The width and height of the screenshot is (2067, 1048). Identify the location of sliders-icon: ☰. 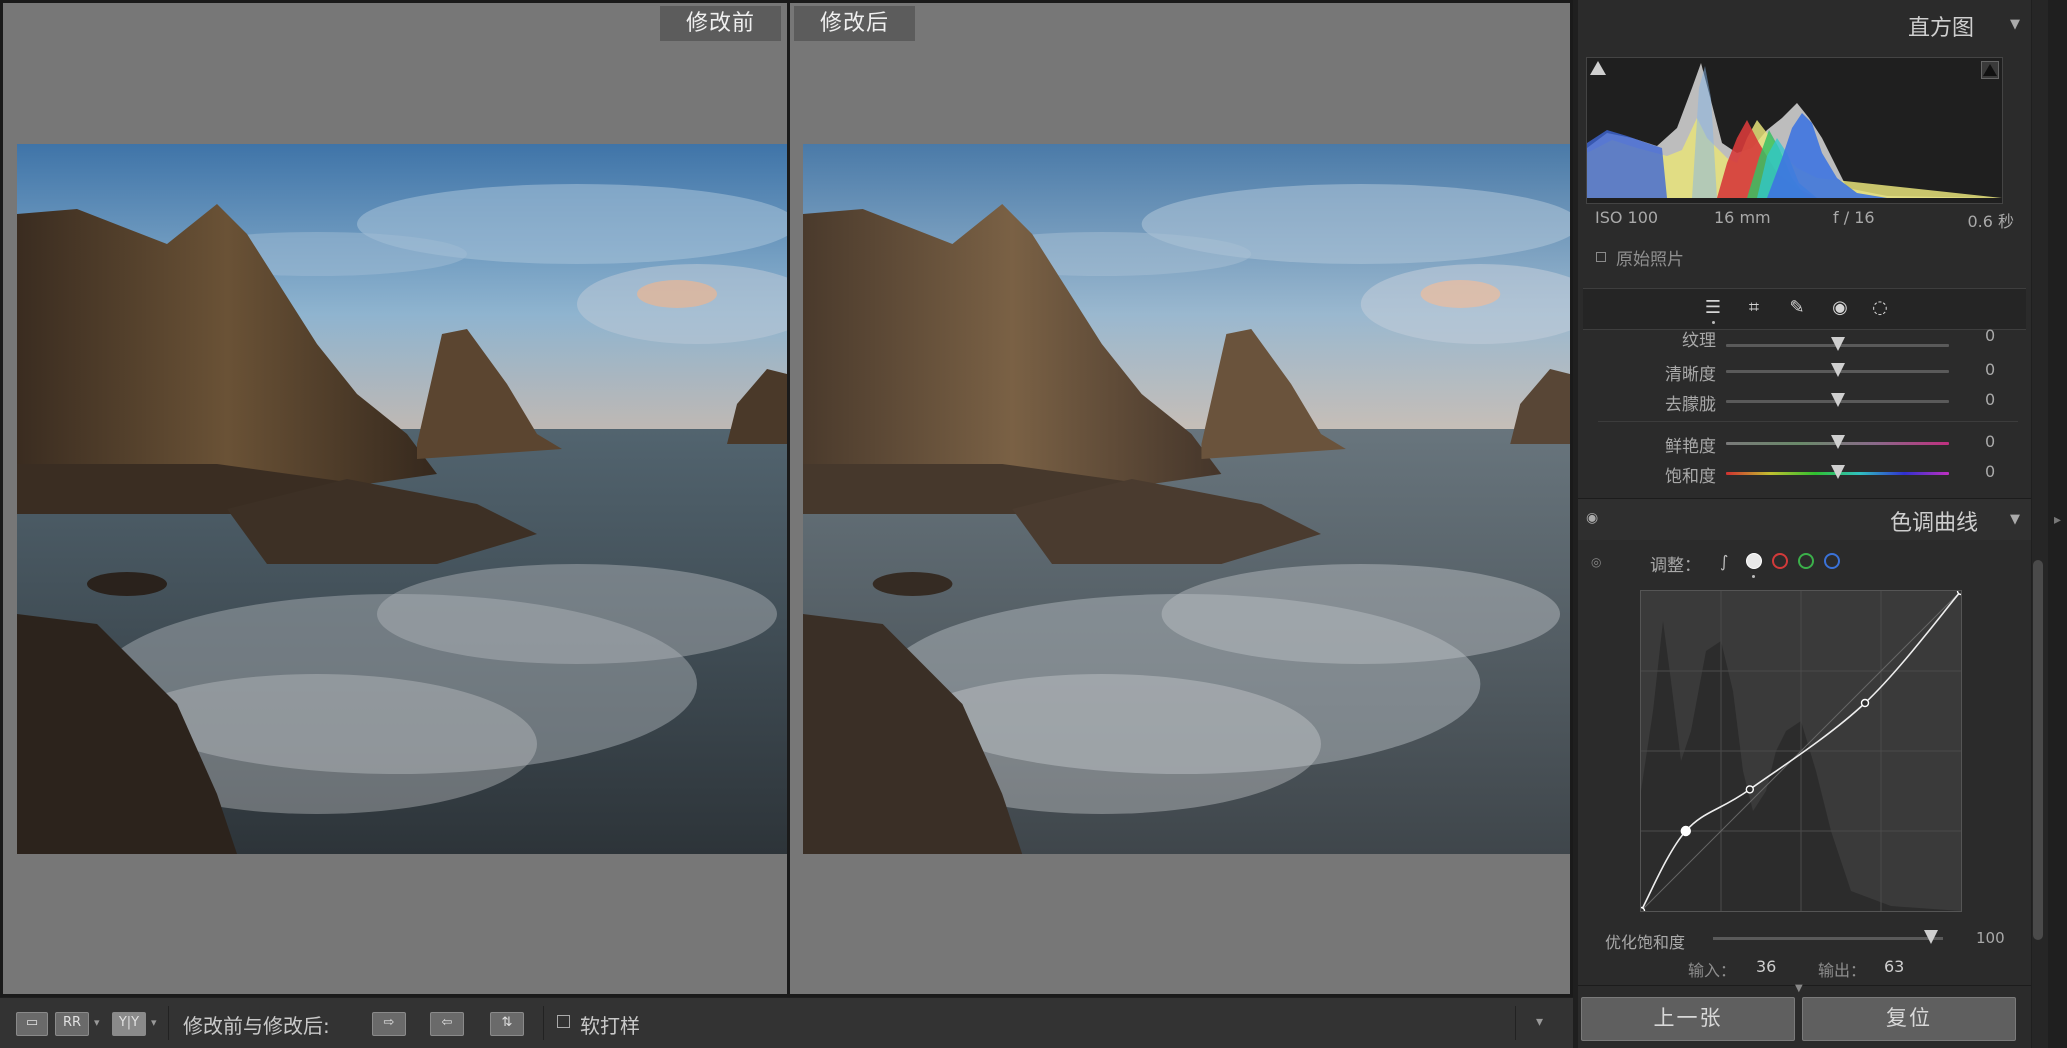
(1713, 308).